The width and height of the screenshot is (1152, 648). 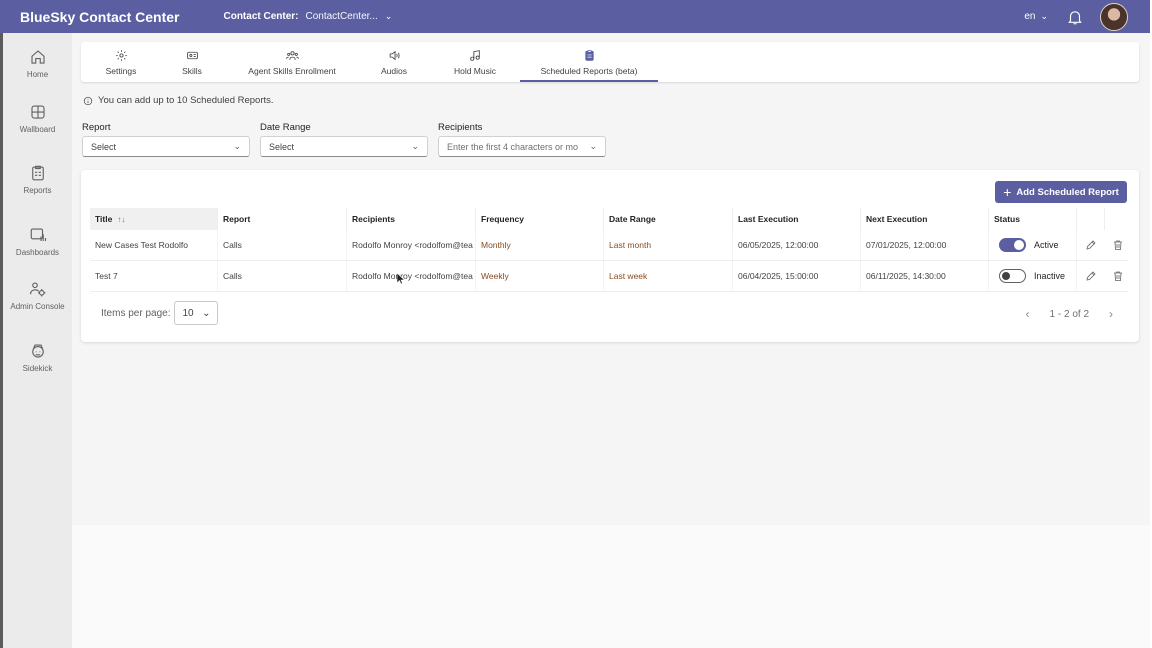 What do you see at coordinates (925, 245) in the screenshot?
I see `cell-next-execution: 07/01/2025, 12:00:00` at bounding box center [925, 245].